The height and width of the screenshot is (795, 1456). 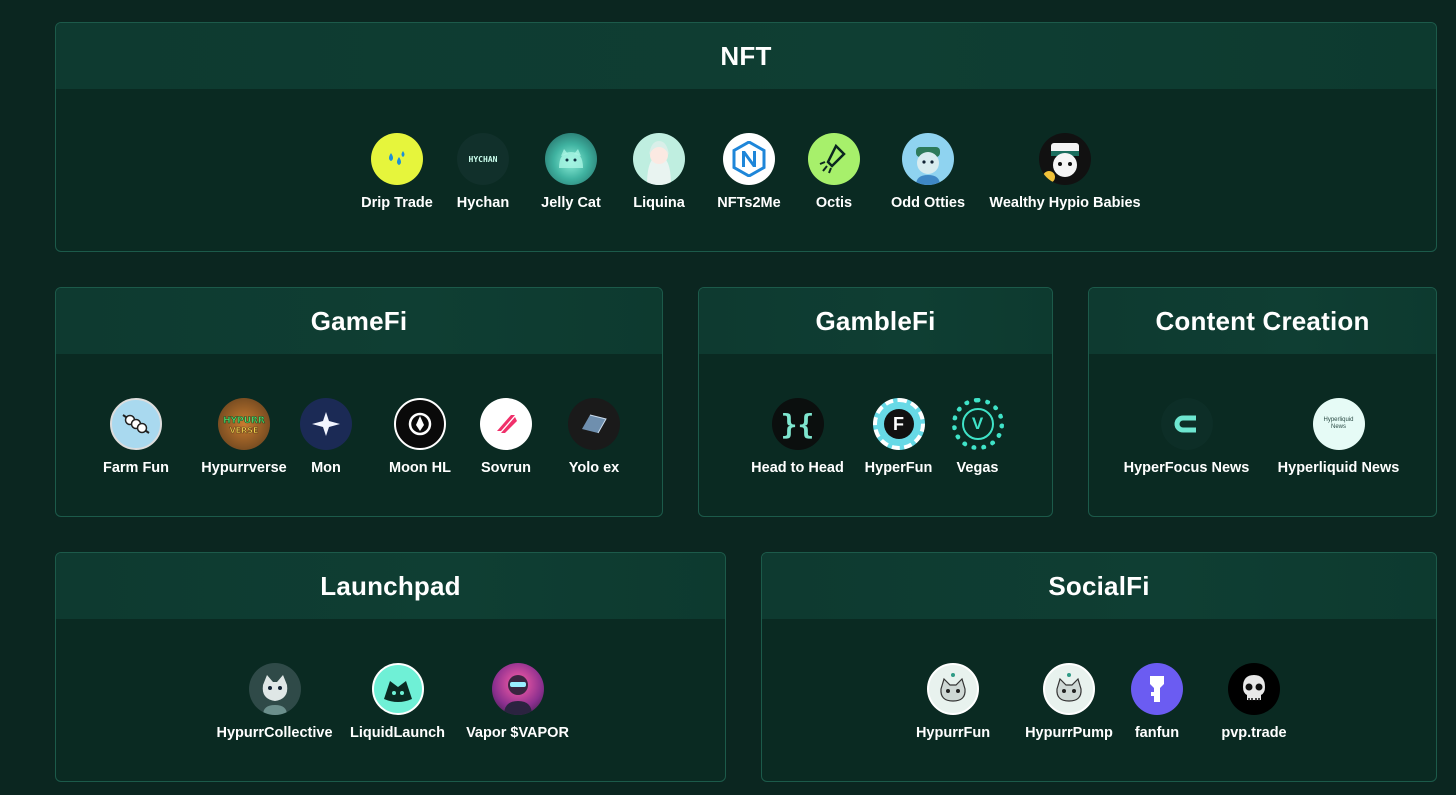 I want to click on item-label: Odd Otties, so click(x=928, y=203).